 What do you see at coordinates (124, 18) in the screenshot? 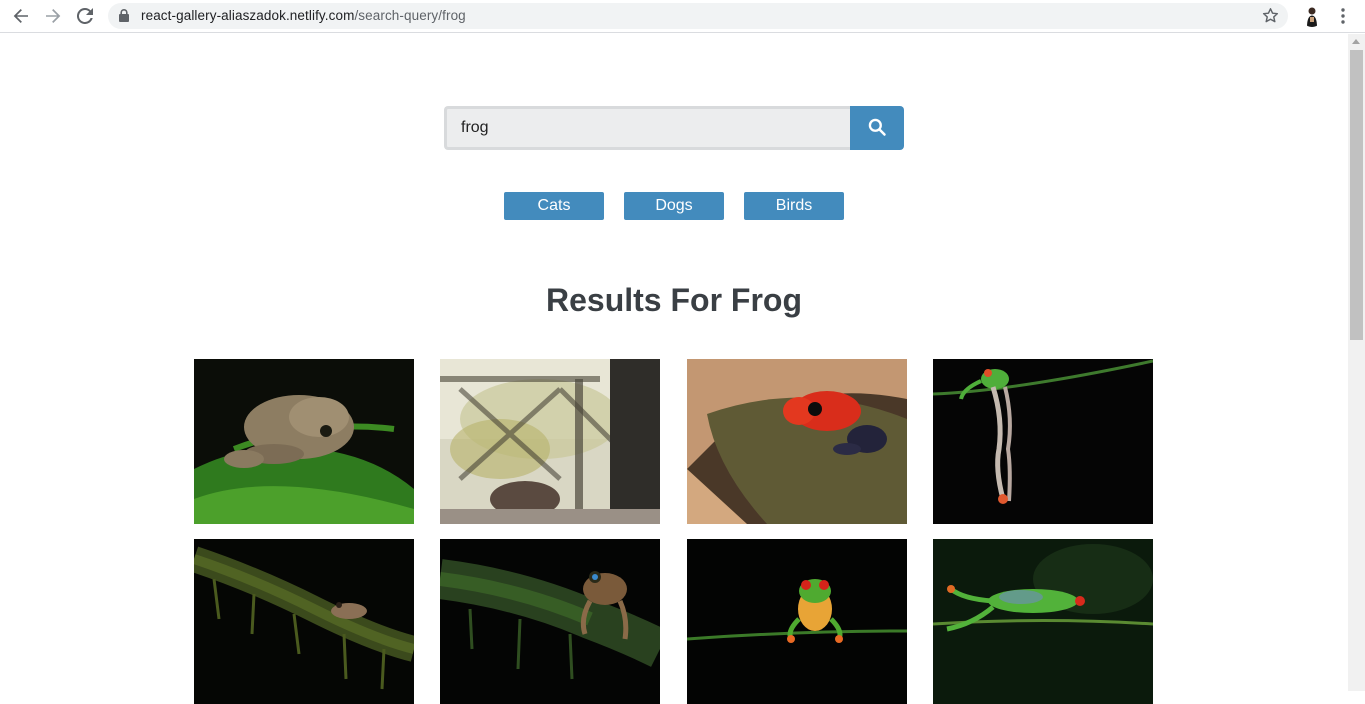
I see `lock-icon` at bounding box center [124, 18].